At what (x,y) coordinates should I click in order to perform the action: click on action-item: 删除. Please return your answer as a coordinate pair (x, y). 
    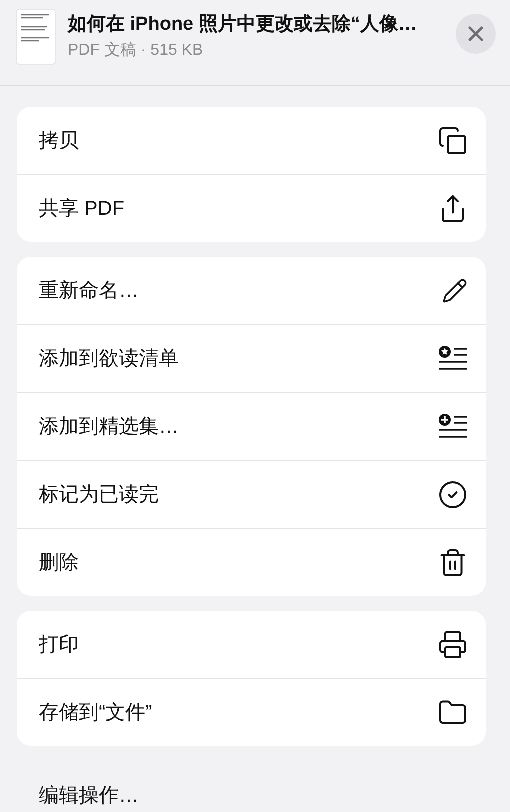
    Looking at the image, I should click on (59, 562).